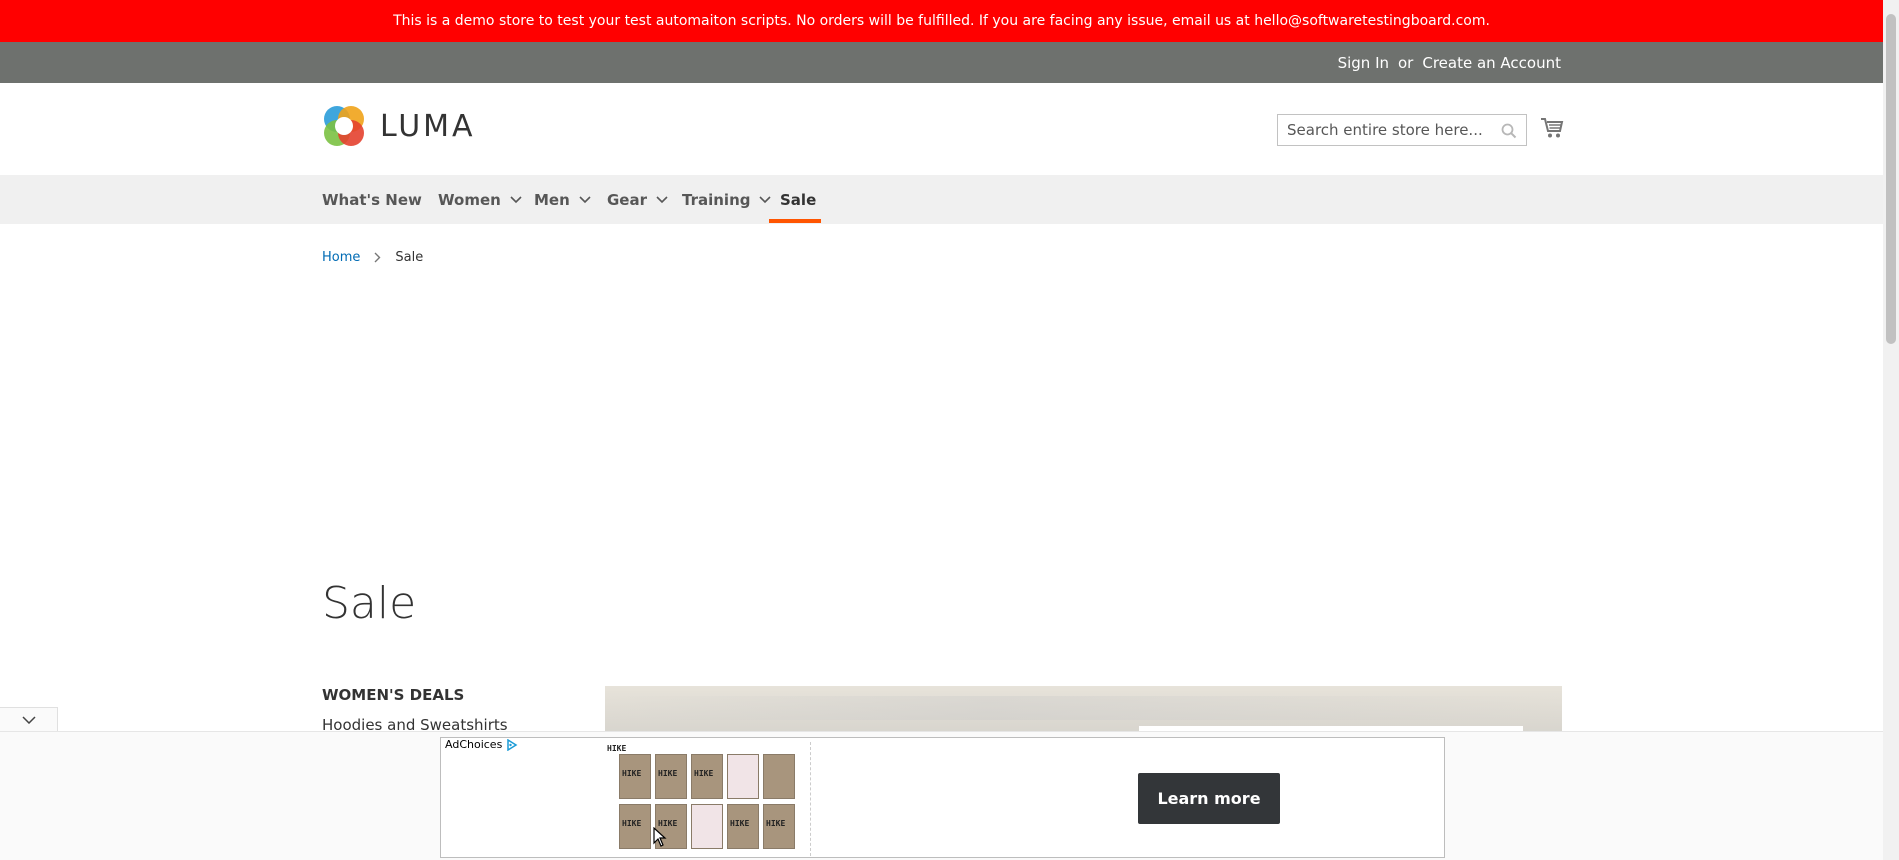 The width and height of the screenshot is (1899, 860). Describe the element at coordinates (1509, 131) in the screenshot. I see `search-icon` at that location.